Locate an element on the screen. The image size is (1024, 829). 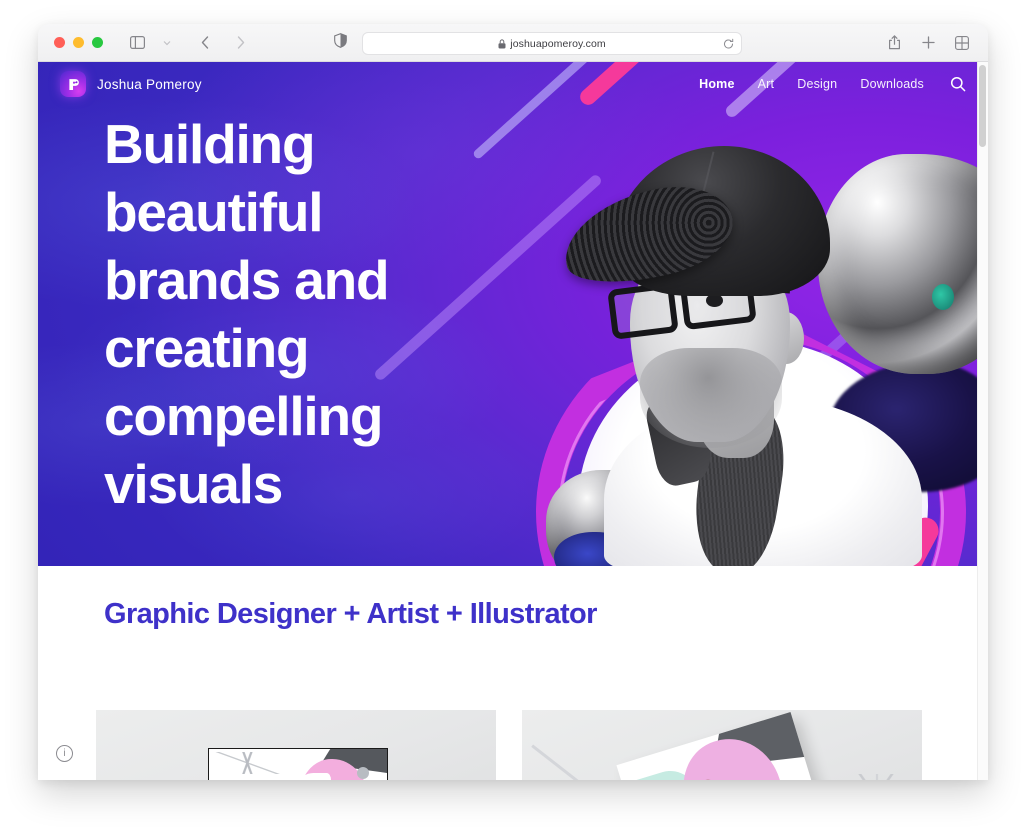
intro-heading: Graphic Designer + Artist + Illustrator is located at coordinates (350, 614).